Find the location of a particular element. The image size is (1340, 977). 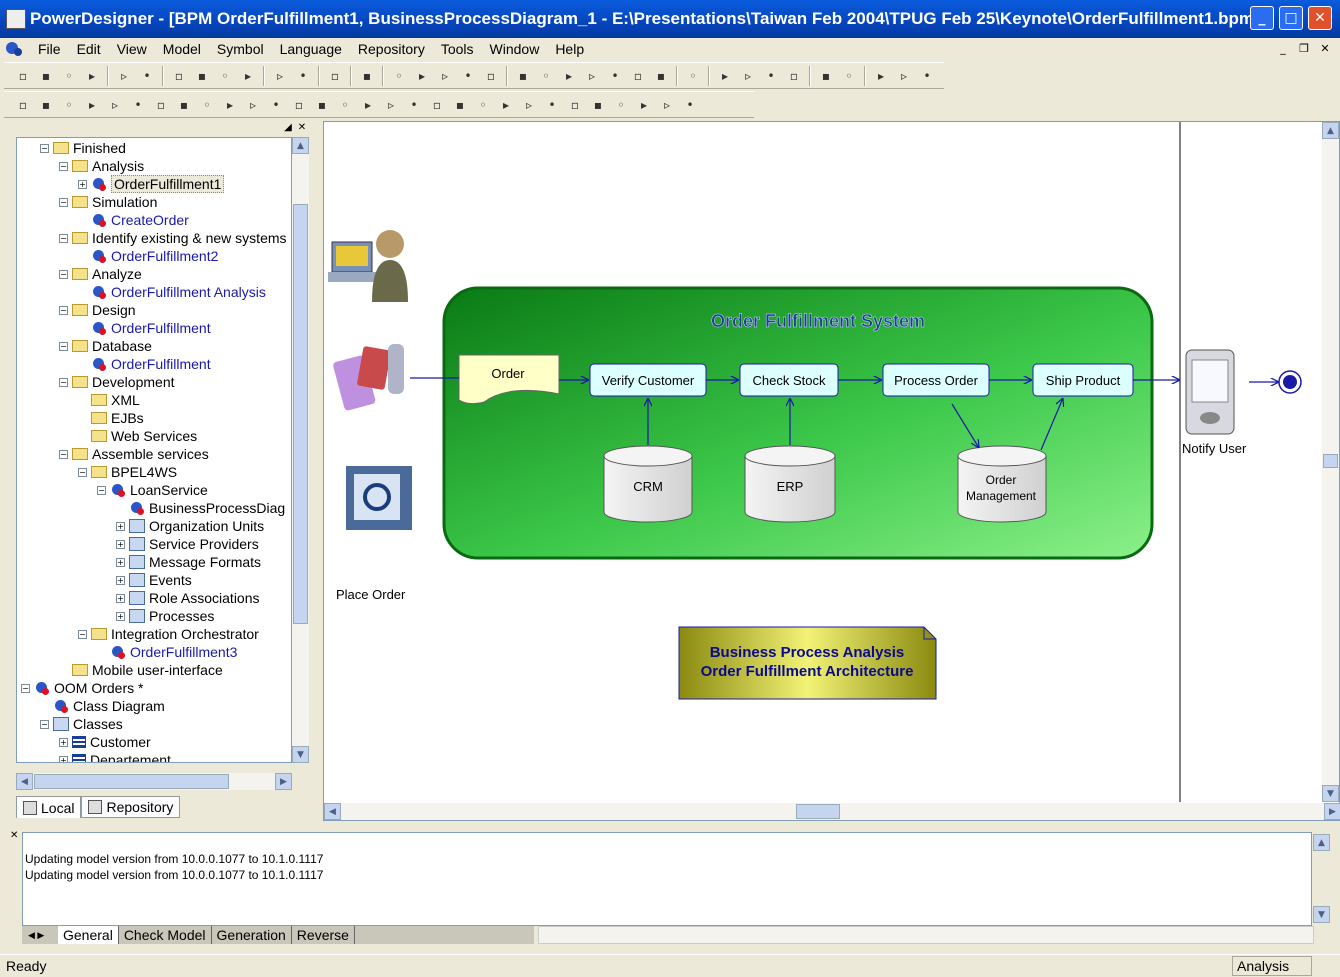

canvas-scroll-up-icon: ▲ is located at coordinates (1330, 130).